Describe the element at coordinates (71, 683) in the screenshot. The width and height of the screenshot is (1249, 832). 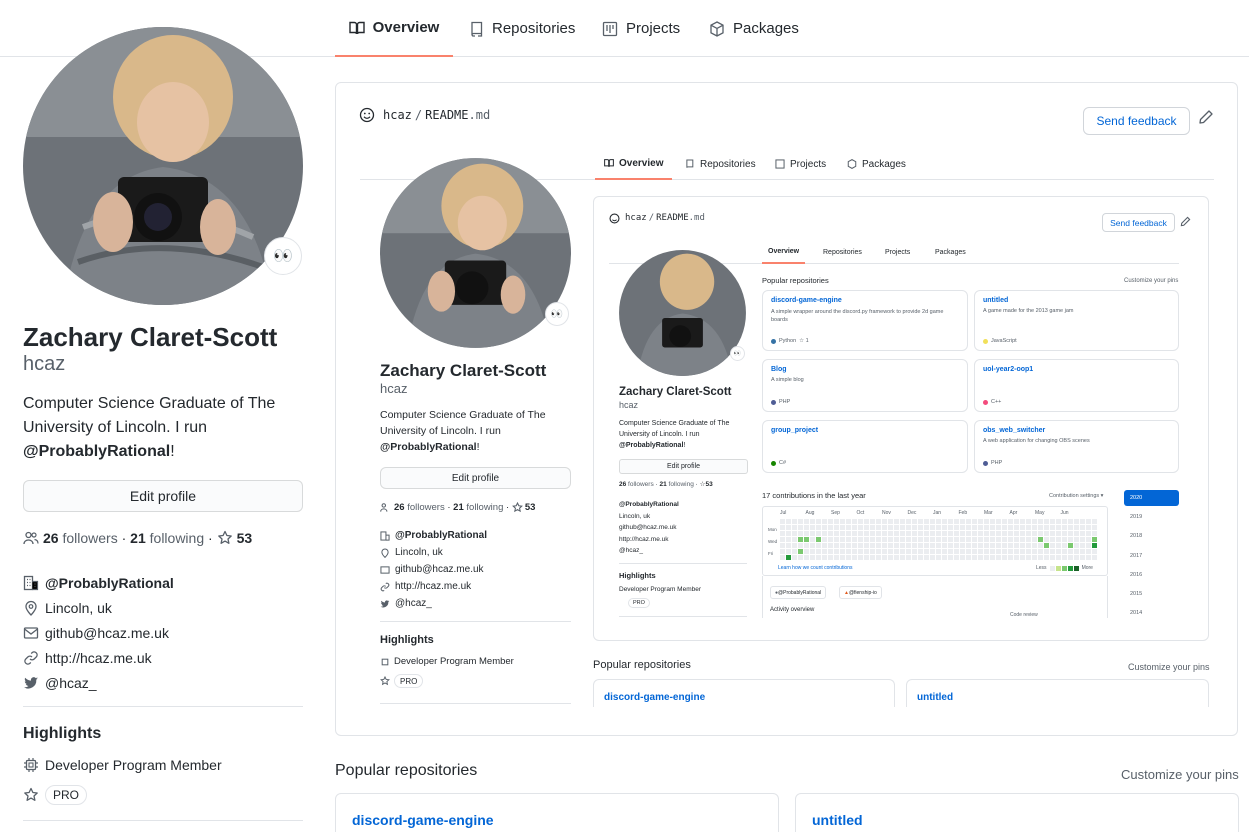
I see `twitter-link: @hcaz_` at that location.